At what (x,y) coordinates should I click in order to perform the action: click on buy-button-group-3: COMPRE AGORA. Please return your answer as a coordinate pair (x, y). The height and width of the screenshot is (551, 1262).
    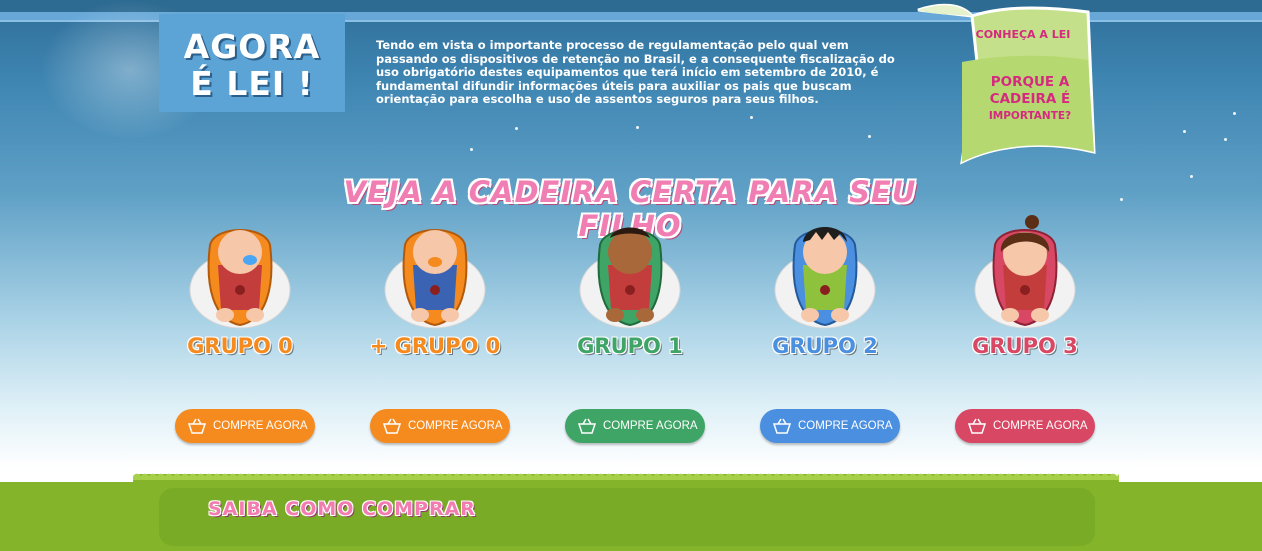
    Looking at the image, I should click on (1025, 426).